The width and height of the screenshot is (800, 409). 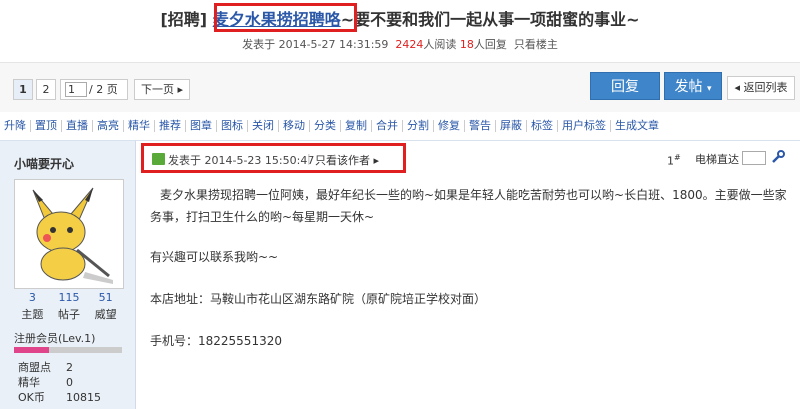 What do you see at coordinates (677, 157) in the screenshot?
I see `floor-mark: #` at bounding box center [677, 157].